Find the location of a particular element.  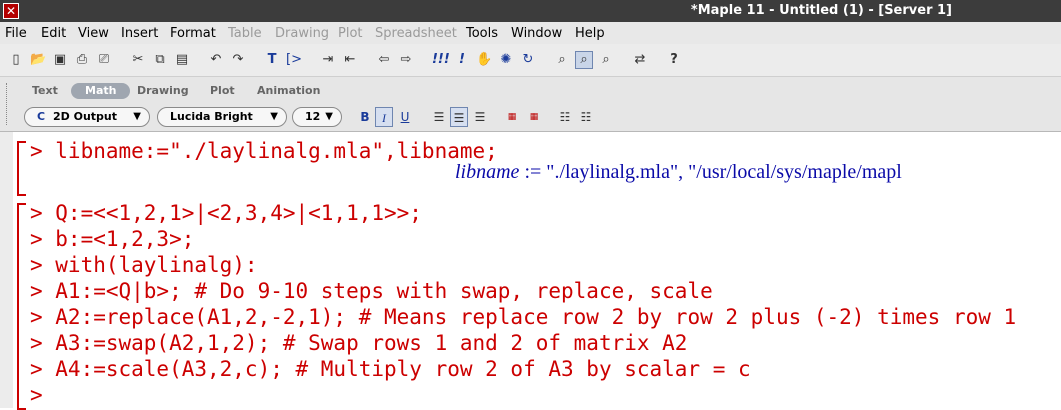

align-center-icon: ☰ is located at coordinates (459, 117).